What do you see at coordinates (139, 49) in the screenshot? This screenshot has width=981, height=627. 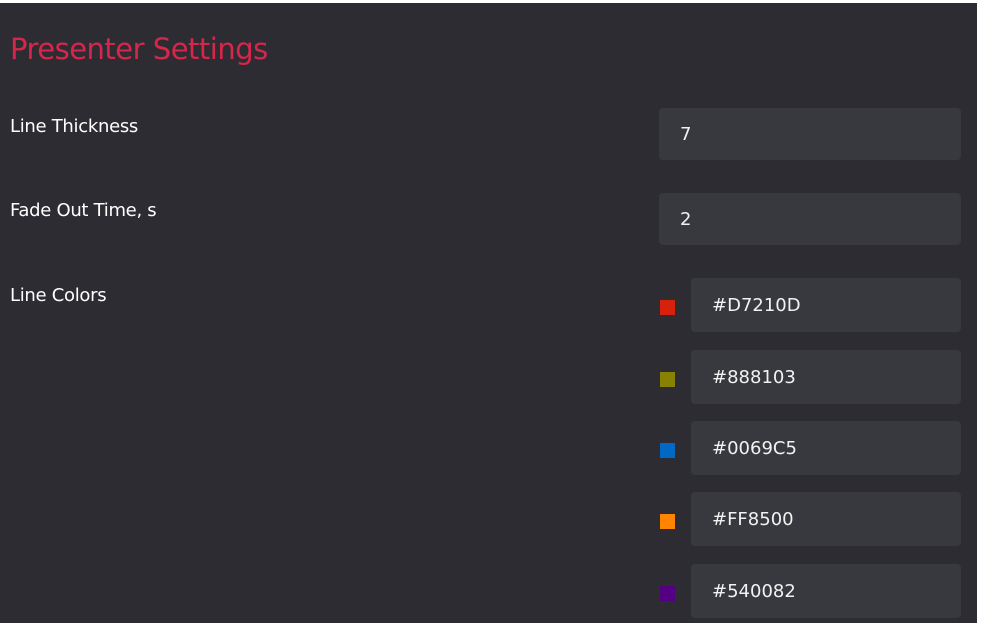 I see `page-title: Presenter Settings` at bounding box center [139, 49].